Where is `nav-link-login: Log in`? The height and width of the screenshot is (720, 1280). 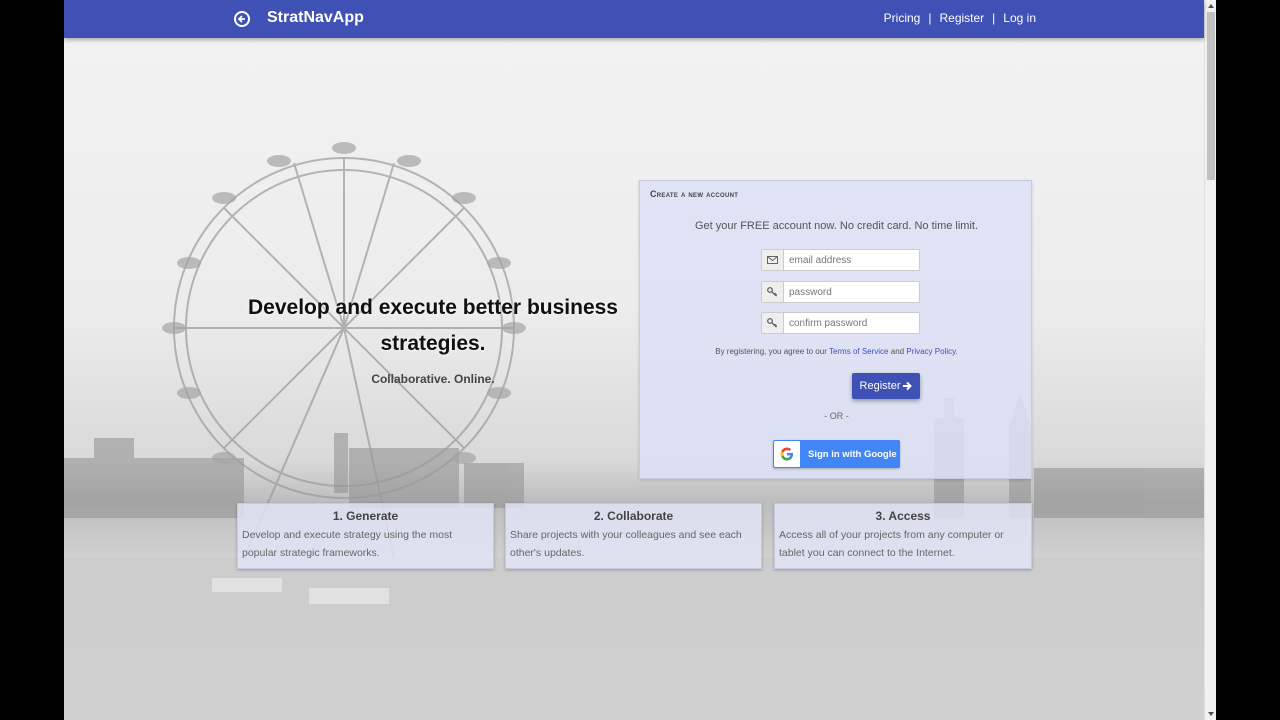
nav-link-login: Log in is located at coordinates (1019, 18).